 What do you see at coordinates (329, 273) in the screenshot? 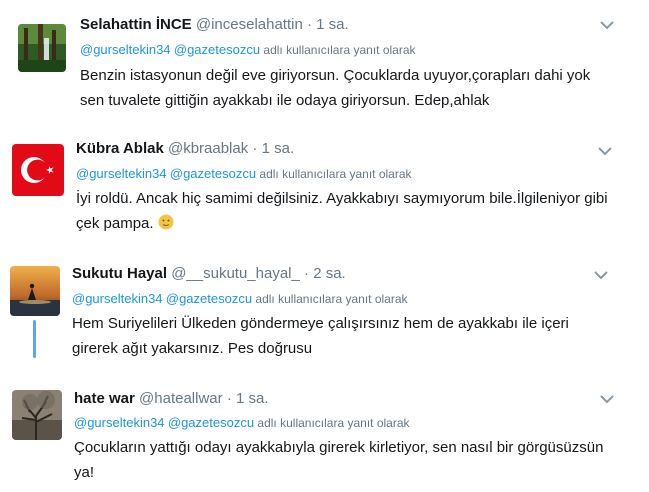
I see `timestamp: 2 sa.` at bounding box center [329, 273].